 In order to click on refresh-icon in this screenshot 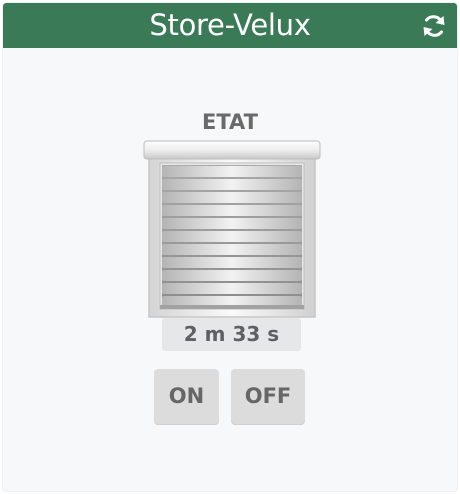, I will do `click(434, 26)`.